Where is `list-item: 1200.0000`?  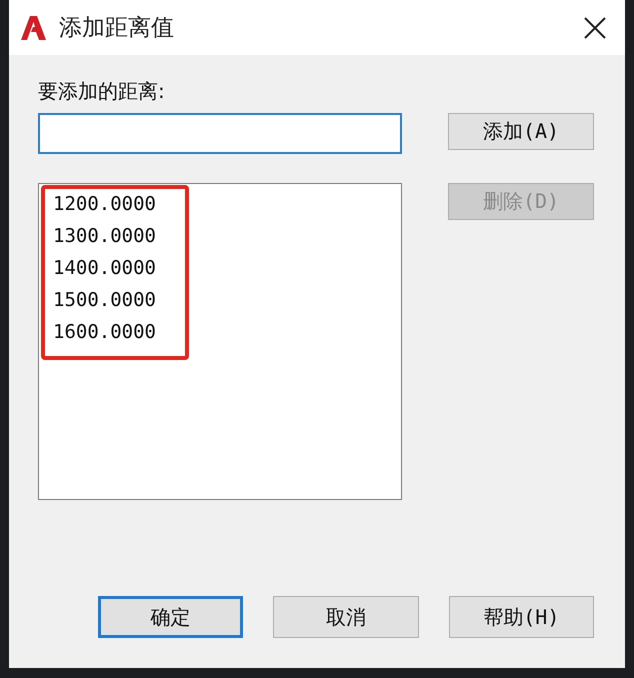 list-item: 1200.0000 is located at coordinates (104, 204).